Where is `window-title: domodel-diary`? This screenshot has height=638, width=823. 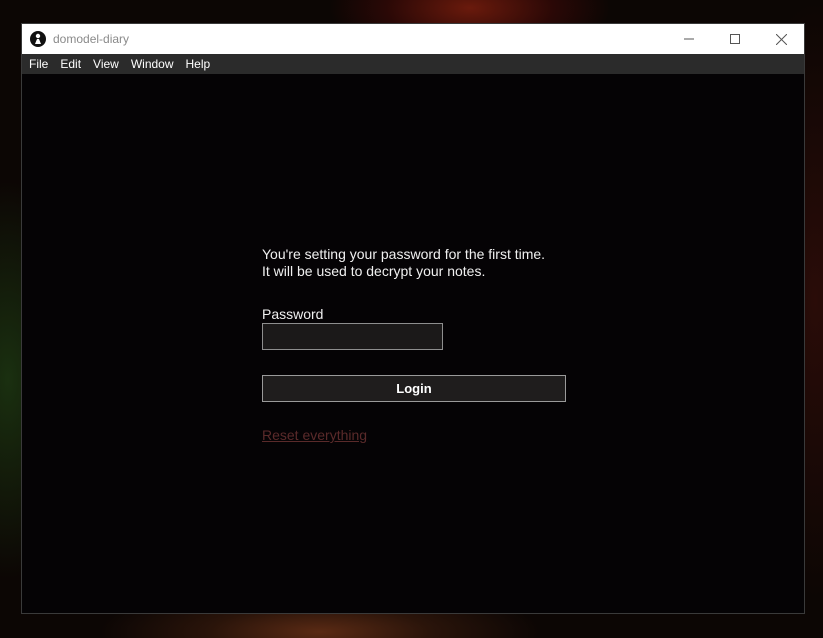 window-title: domodel-diary is located at coordinates (91, 39).